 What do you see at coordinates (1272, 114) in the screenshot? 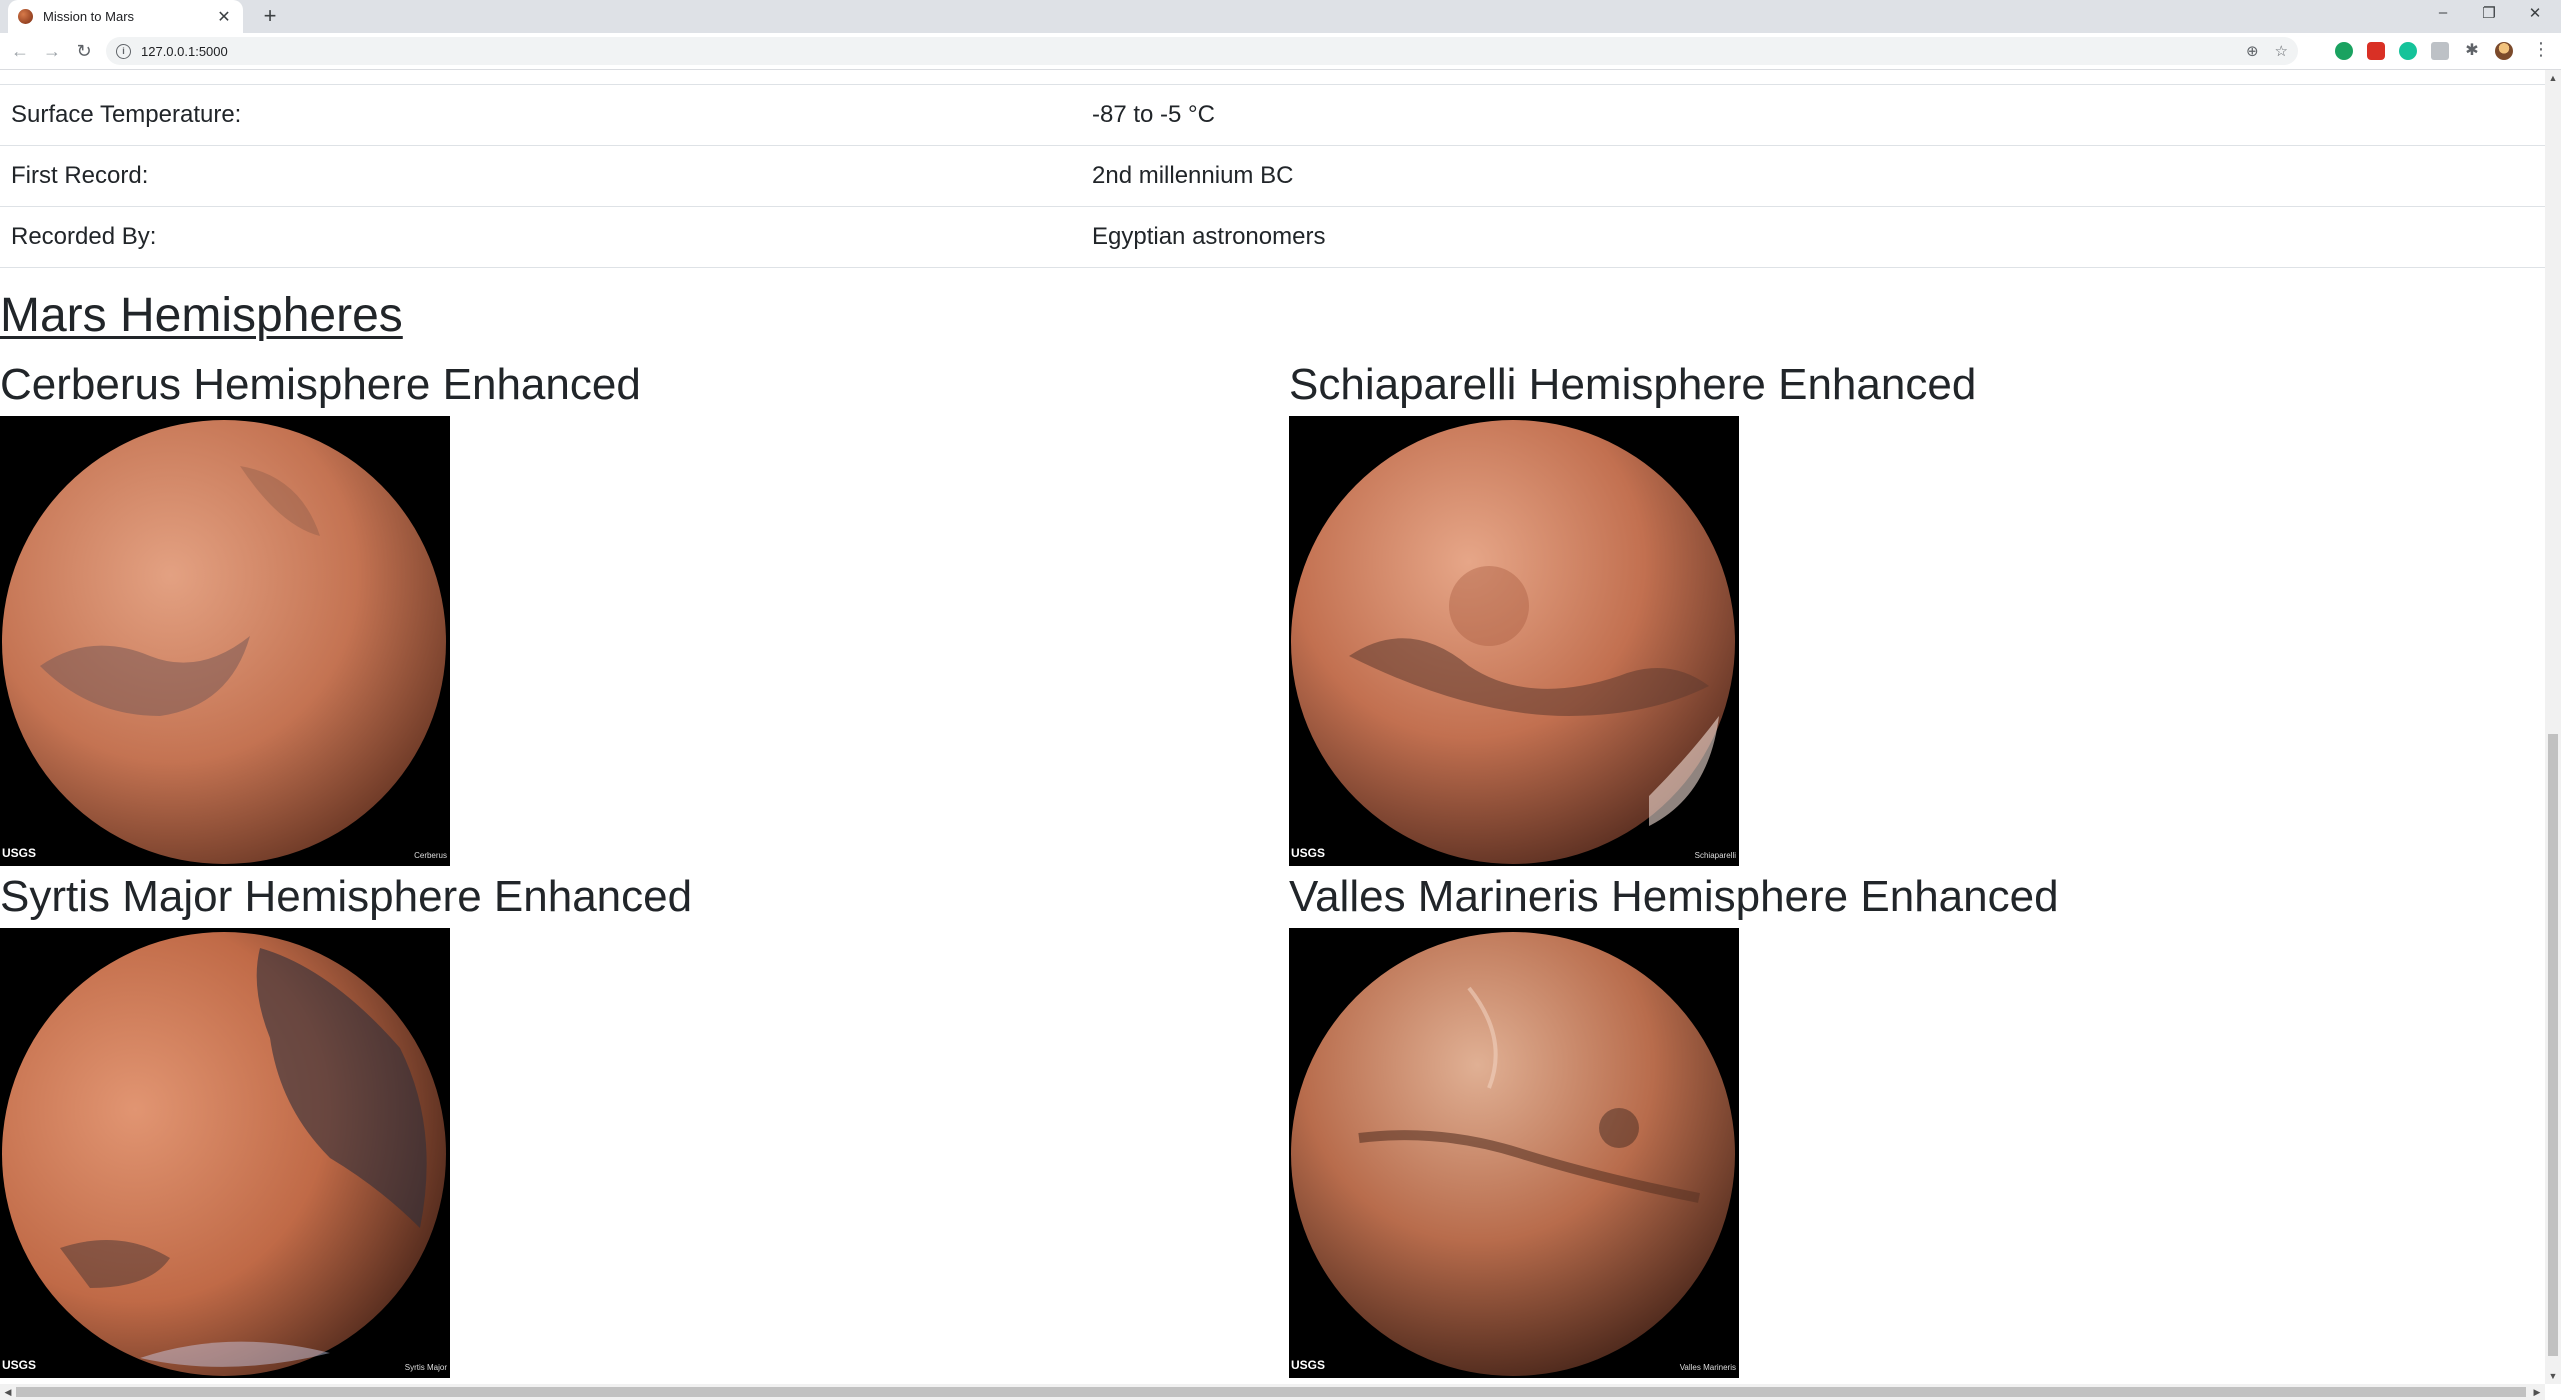
I see `table-row: Surface Temperature: -87 to -5 °C` at bounding box center [1272, 114].